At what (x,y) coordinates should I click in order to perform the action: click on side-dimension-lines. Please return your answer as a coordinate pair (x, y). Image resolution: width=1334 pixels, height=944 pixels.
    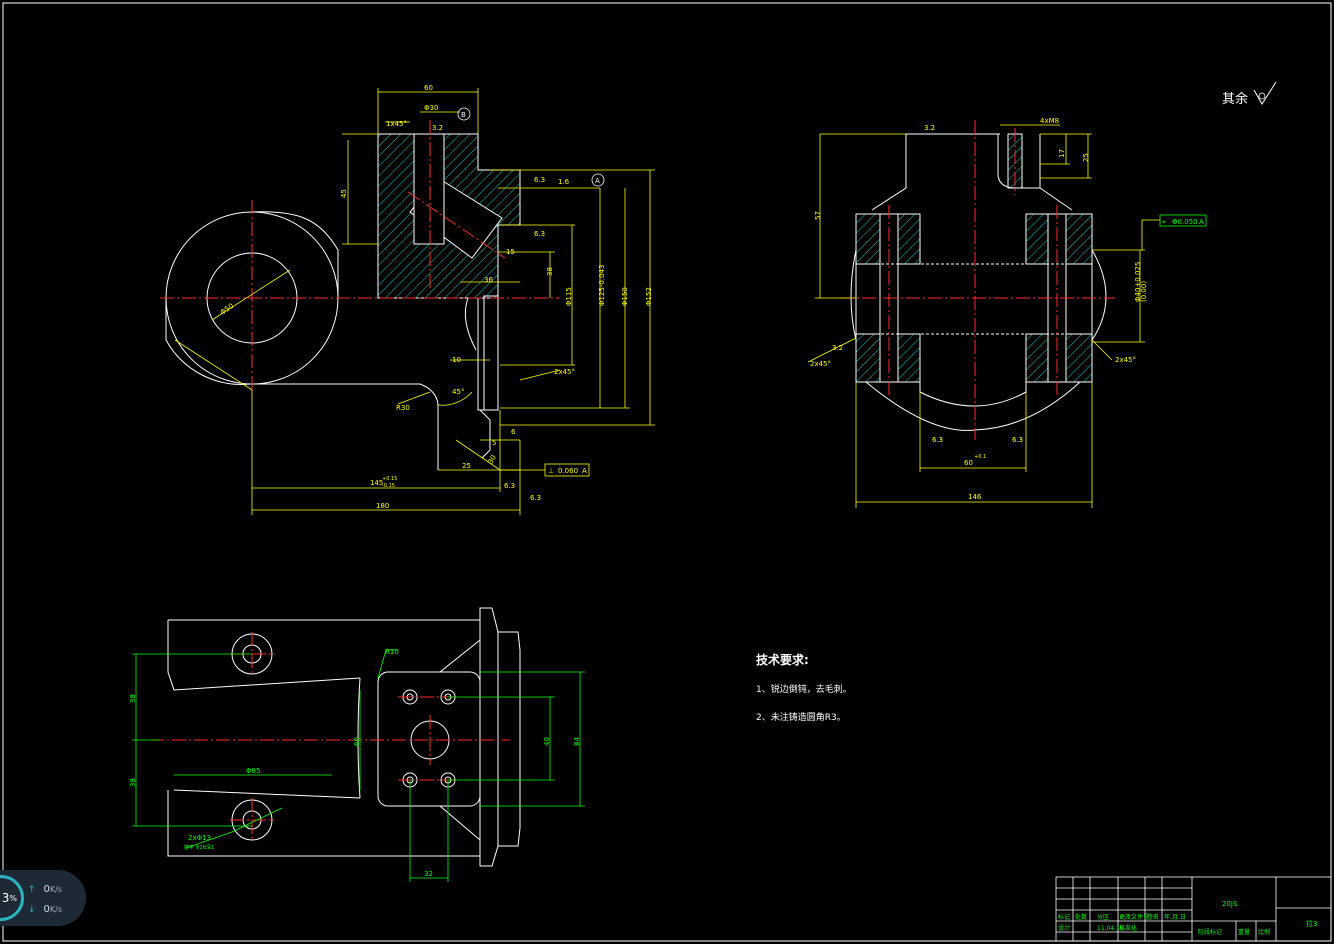
    Looking at the image, I should click on (983, 316).